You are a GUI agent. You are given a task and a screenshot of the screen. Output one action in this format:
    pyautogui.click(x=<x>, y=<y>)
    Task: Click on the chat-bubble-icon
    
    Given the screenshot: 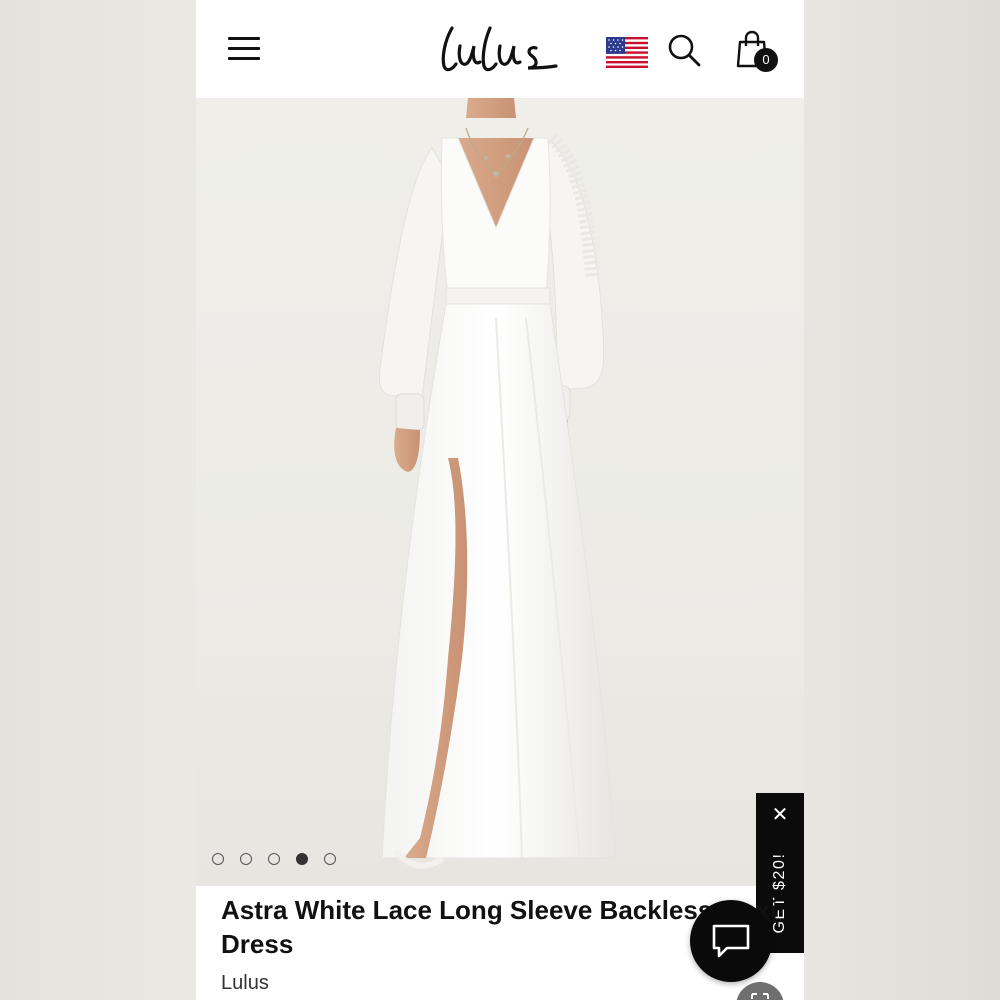 What is the action you would take?
    pyautogui.click(x=731, y=941)
    